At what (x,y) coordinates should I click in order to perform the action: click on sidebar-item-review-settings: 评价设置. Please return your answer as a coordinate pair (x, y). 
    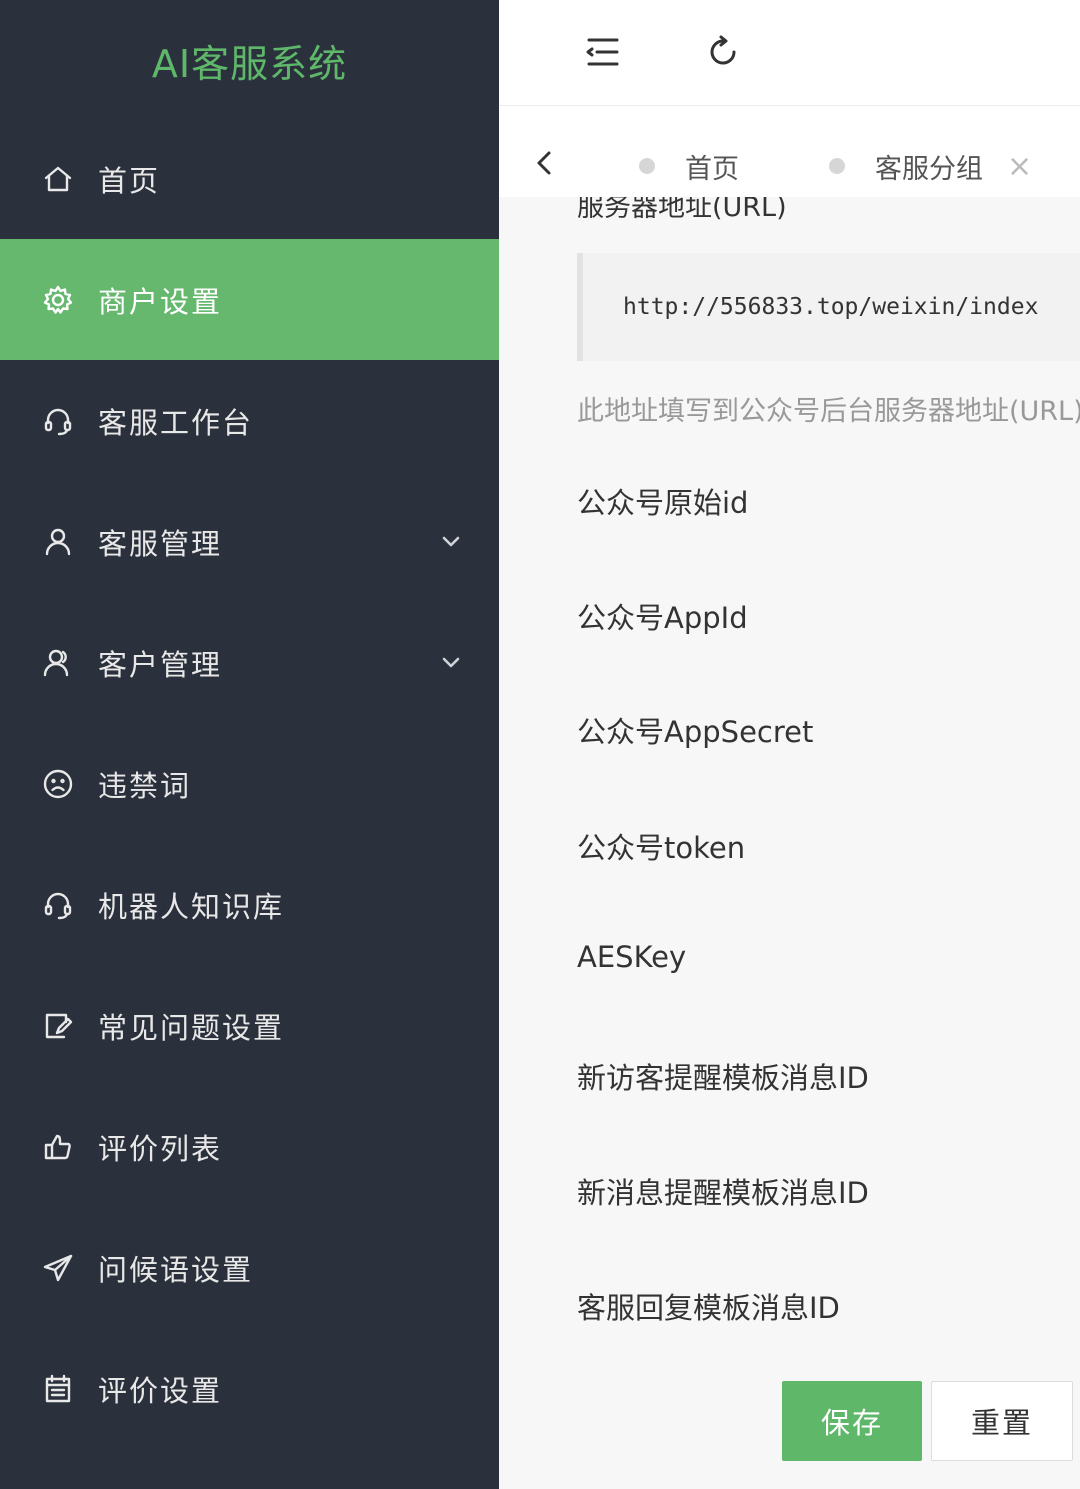
    Looking at the image, I should click on (249, 1388).